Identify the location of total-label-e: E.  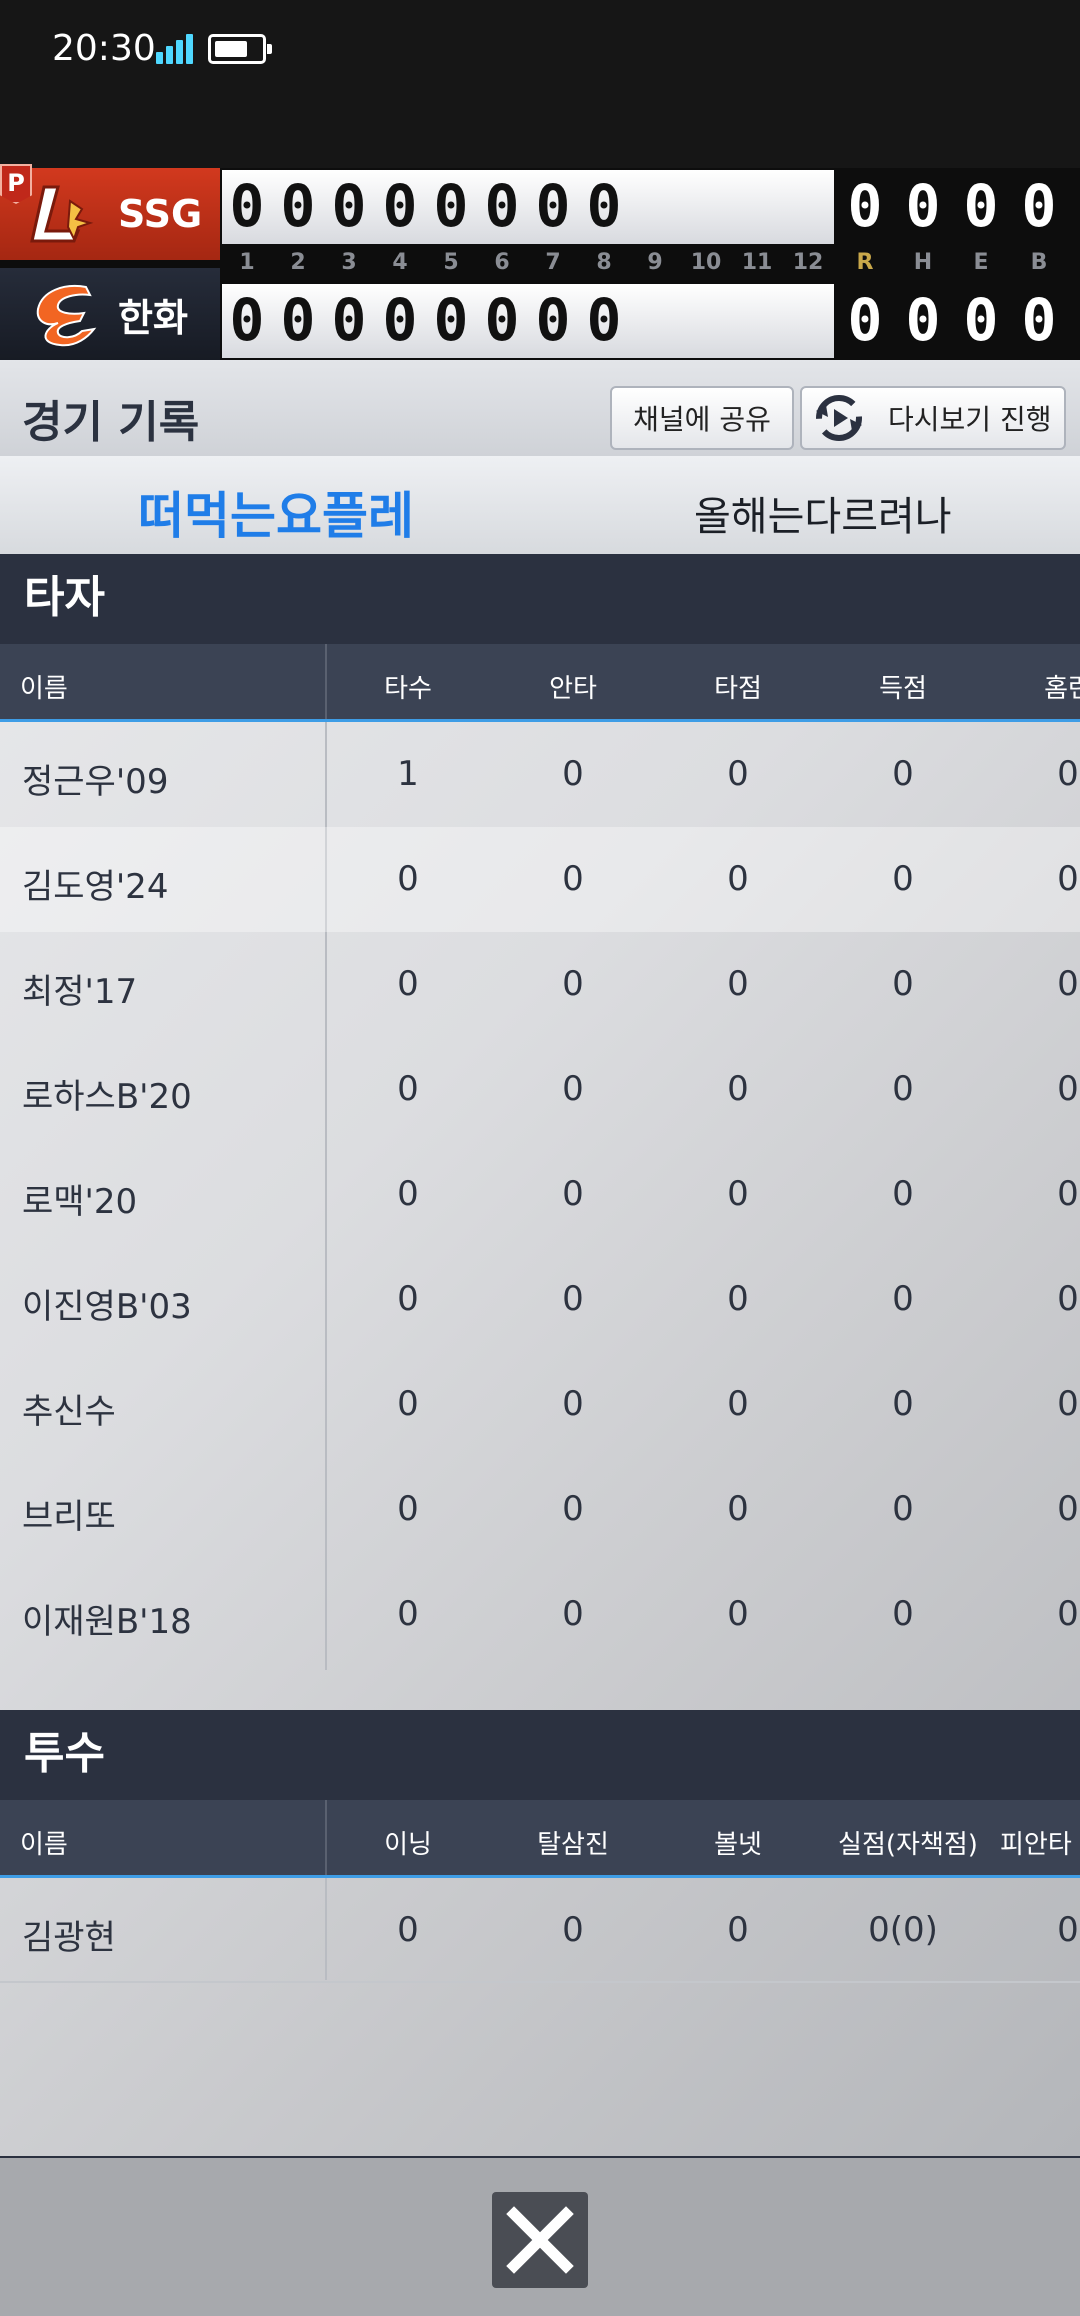
(981, 262).